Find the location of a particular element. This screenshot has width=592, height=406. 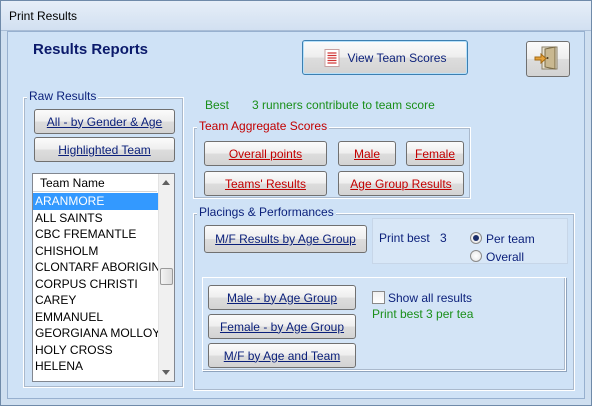

show-all-results-label: Show all results is located at coordinates (430, 298).